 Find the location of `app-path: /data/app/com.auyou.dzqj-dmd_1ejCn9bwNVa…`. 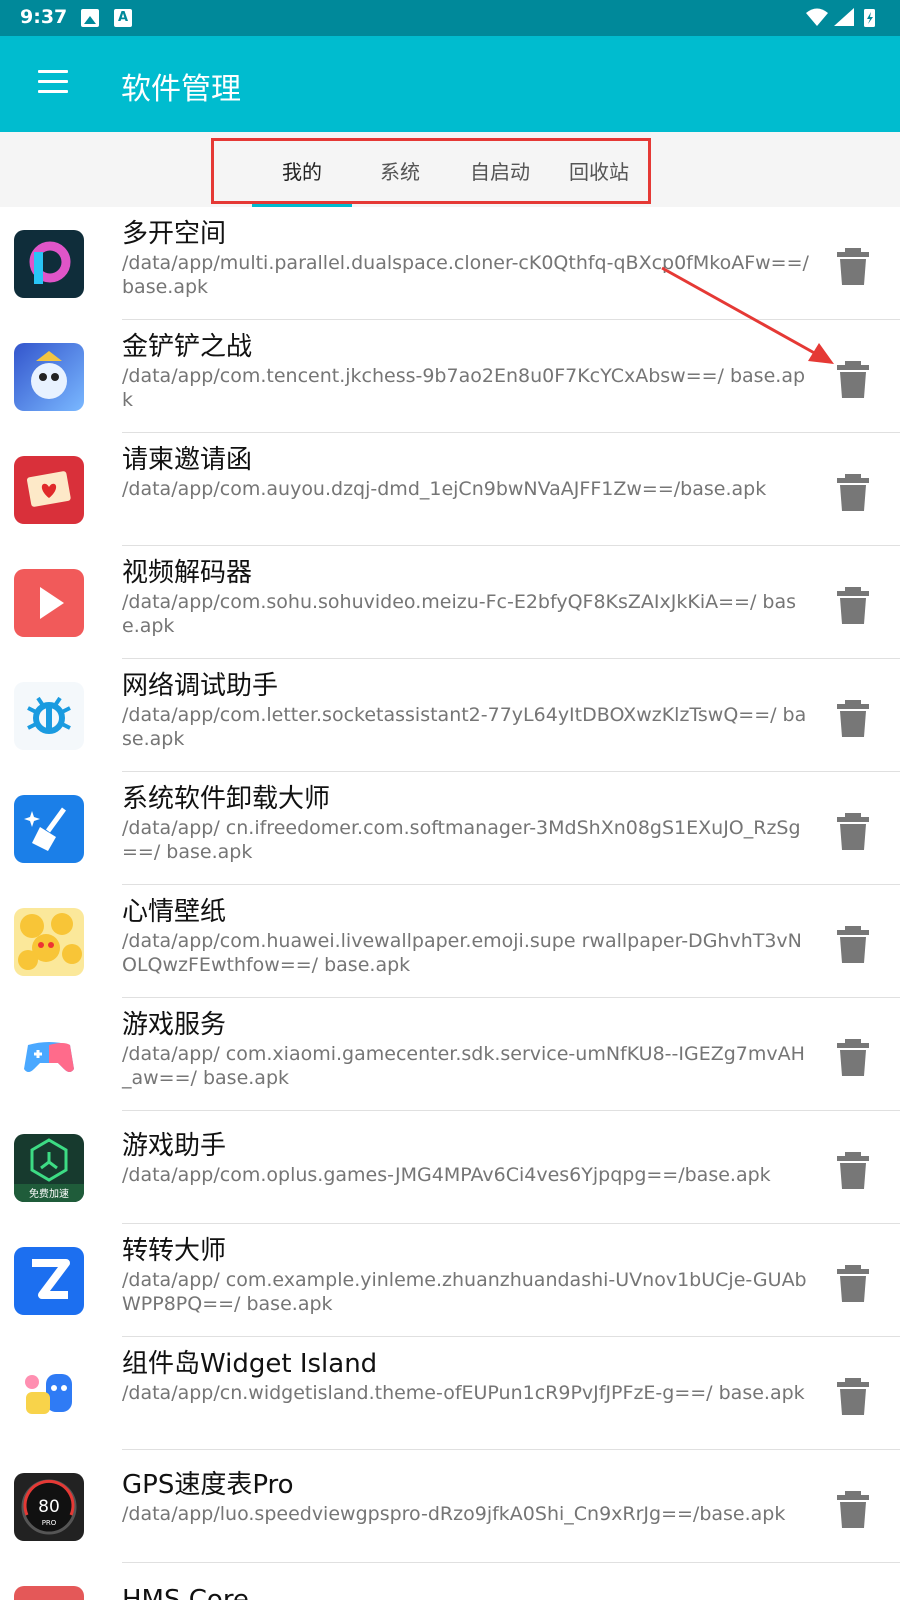

app-path: /data/app/com.auyou.dzqj-dmd_1ejCn9bwNVa… is located at coordinates (444, 489).